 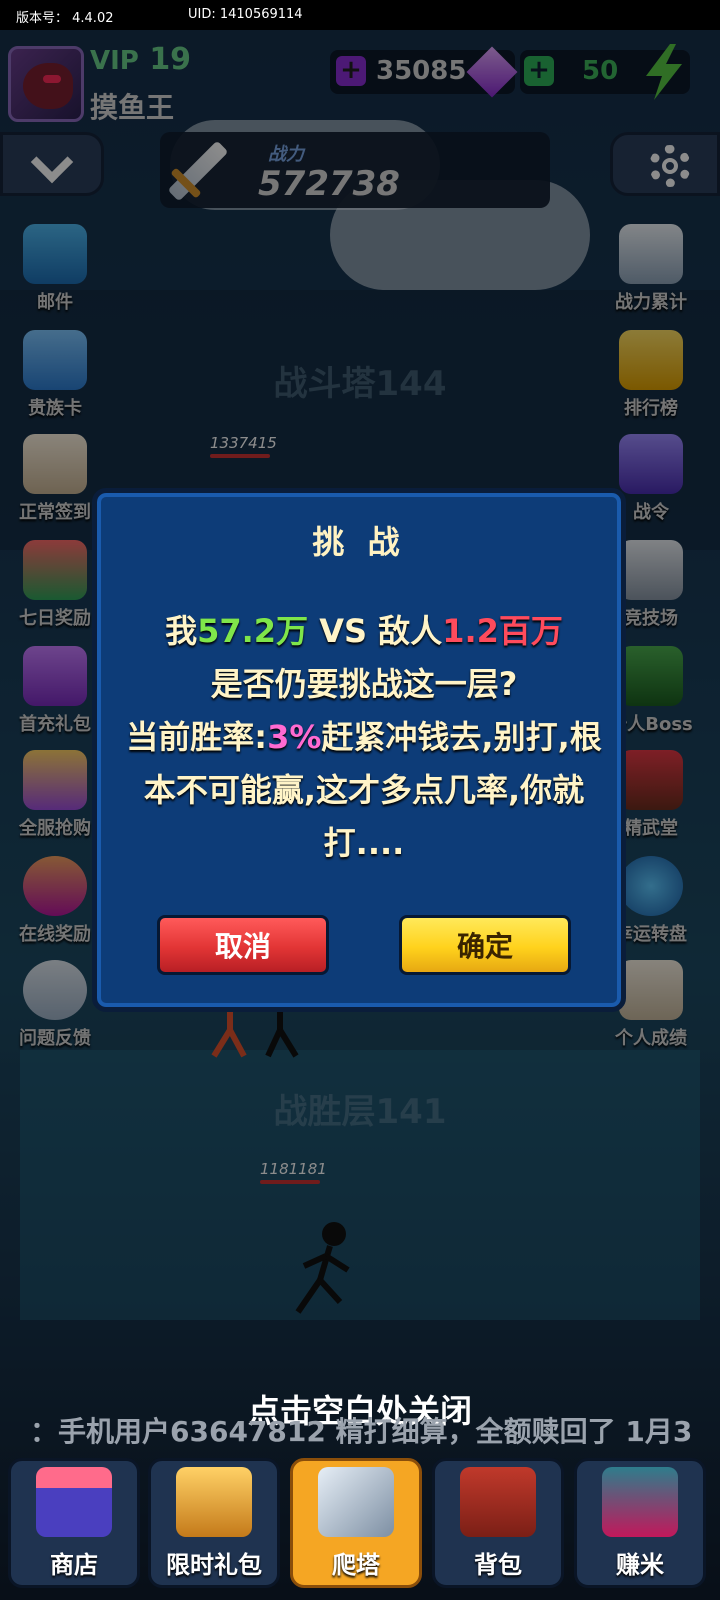 I want to click on nav-label: 限时礼包, so click(x=214, y=1565).